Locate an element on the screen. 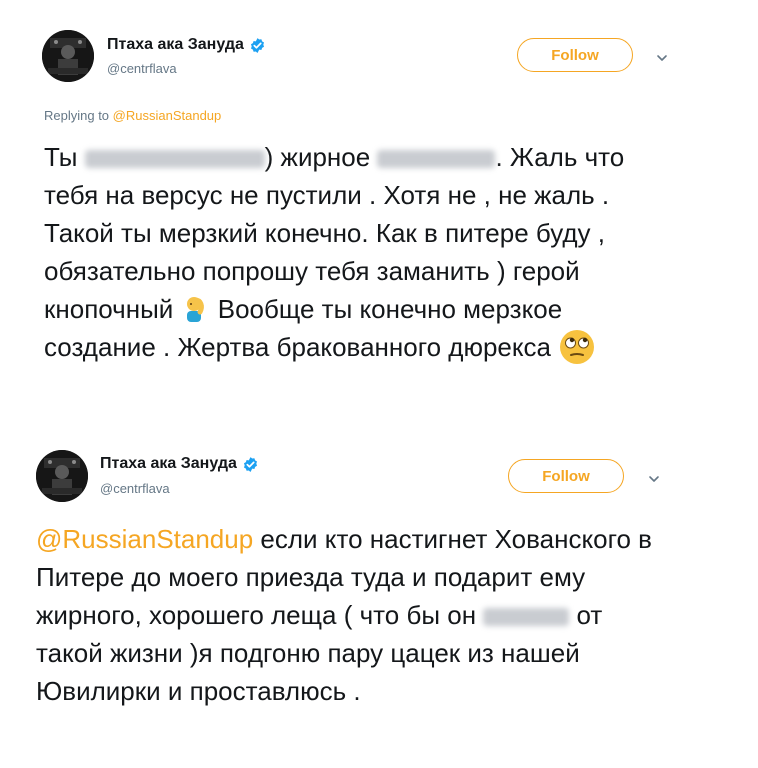 Image resolution: width=758 pixels, height=768 pixels. replying-to-line: Replying to @RussianStandup is located at coordinates (132, 115).